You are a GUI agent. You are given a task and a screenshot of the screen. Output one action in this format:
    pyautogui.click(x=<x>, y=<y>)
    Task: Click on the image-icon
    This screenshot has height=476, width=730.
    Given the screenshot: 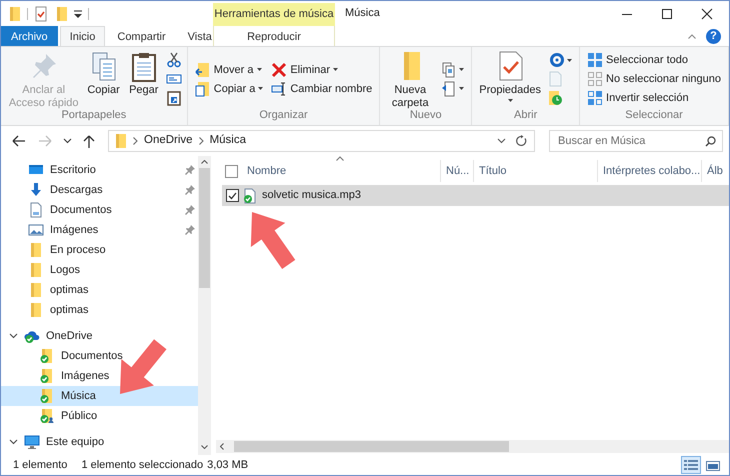 What is the action you would take?
    pyautogui.click(x=36, y=230)
    